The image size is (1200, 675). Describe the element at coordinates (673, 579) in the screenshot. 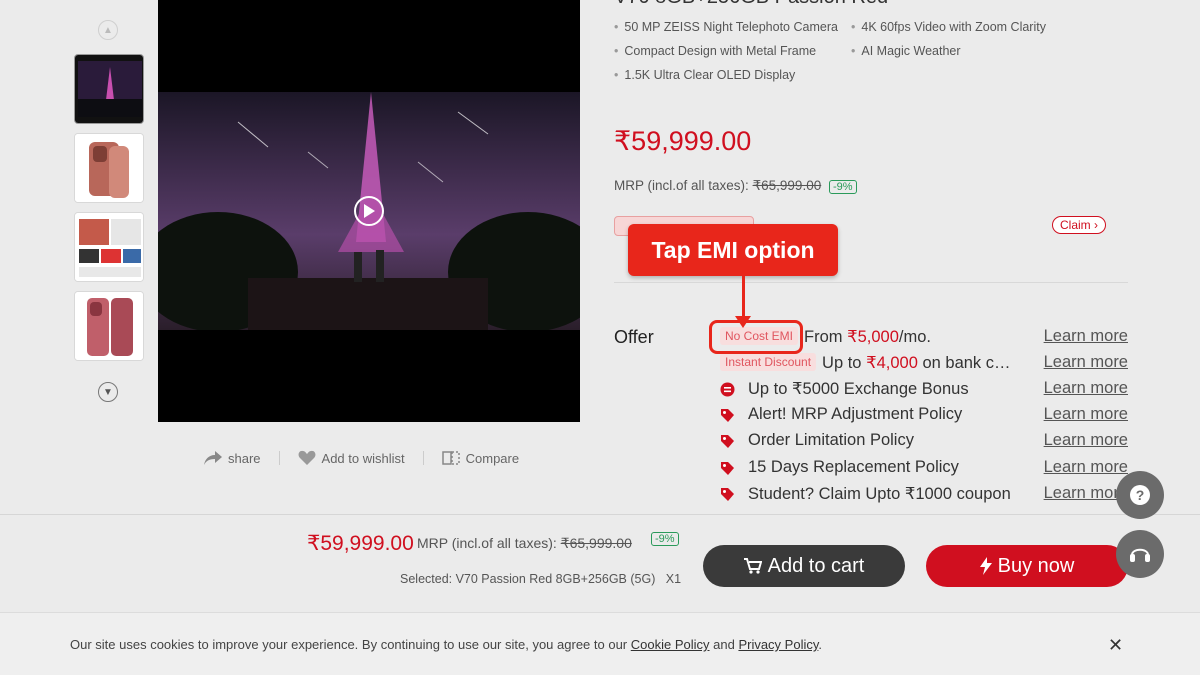

I see `quantity: X1` at that location.